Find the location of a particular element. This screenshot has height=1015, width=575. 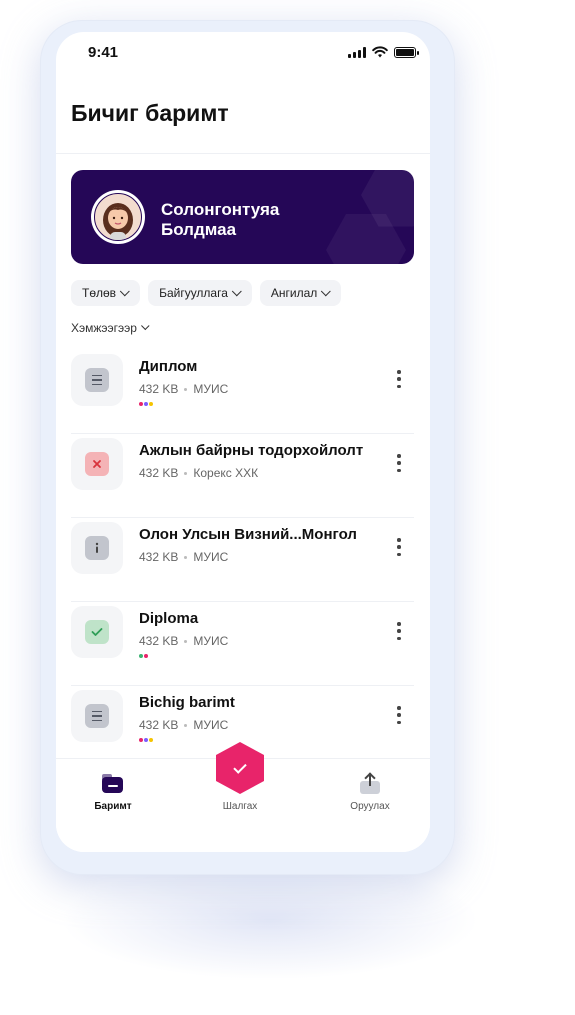

cellular-signal-icon is located at coordinates (357, 52).